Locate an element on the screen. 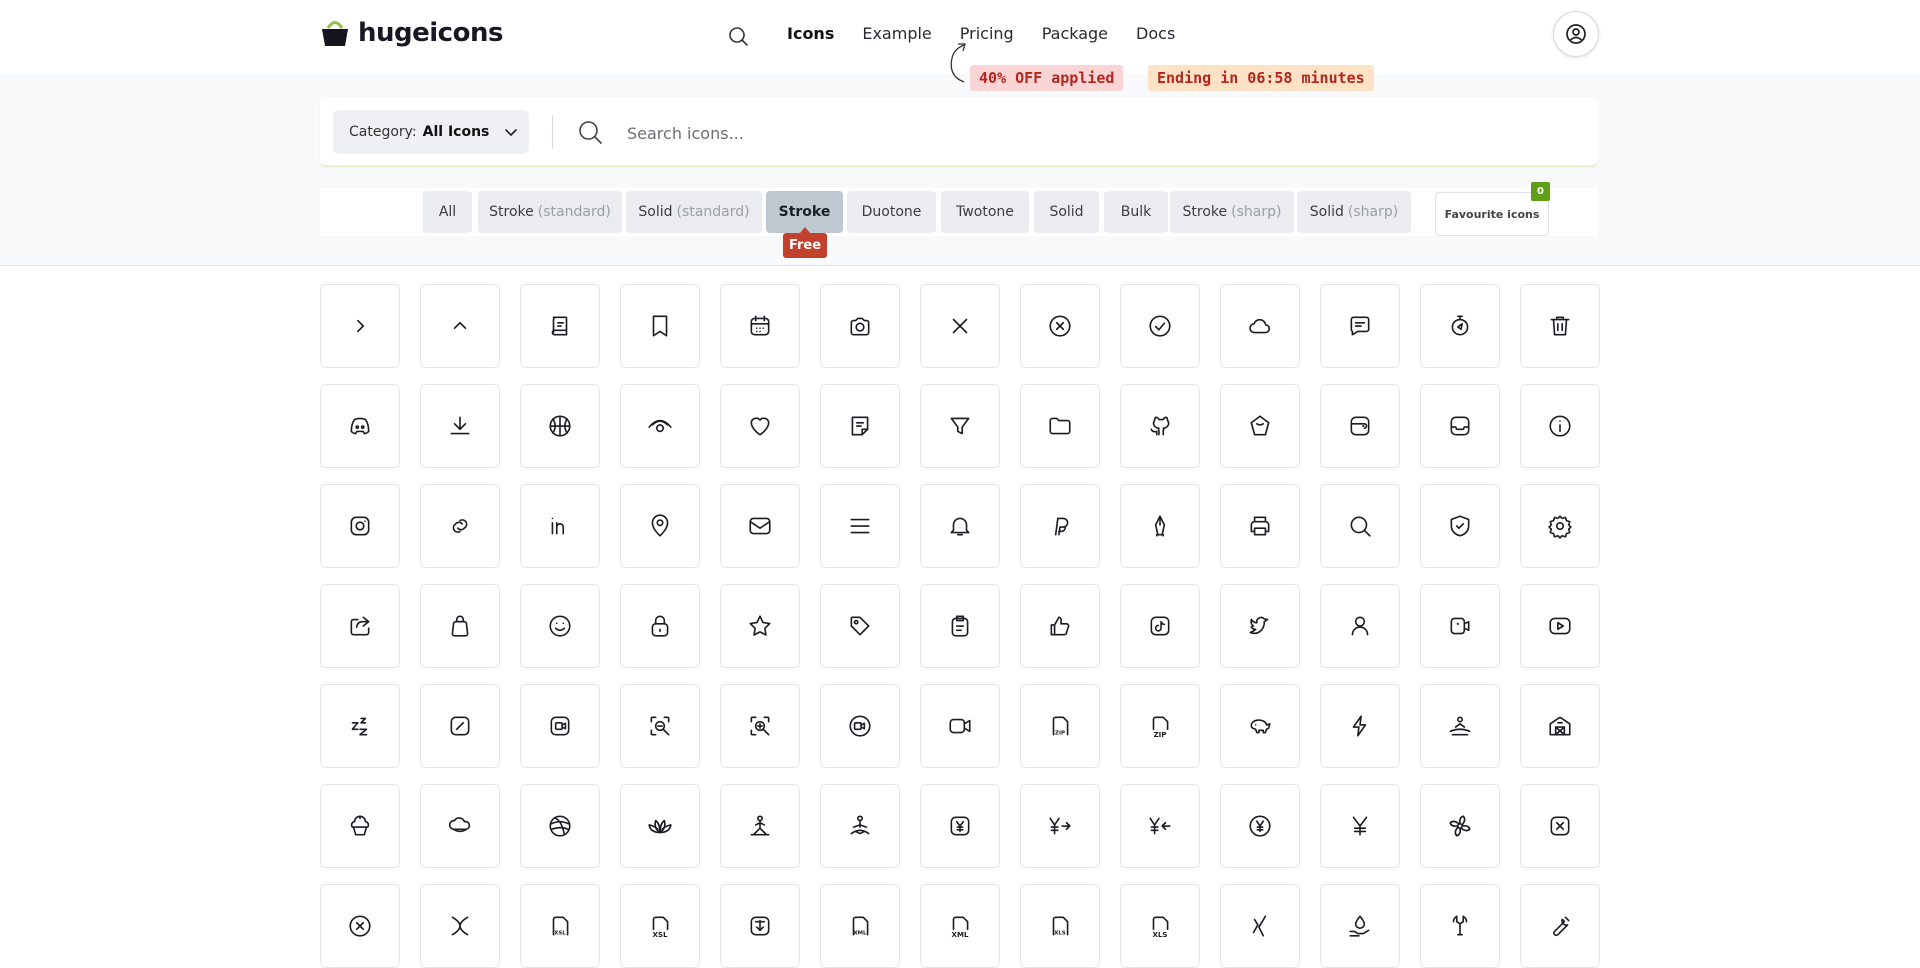 The width and height of the screenshot is (1920, 968). filter-duotone: Duotone is located at coordinates (891, 212).